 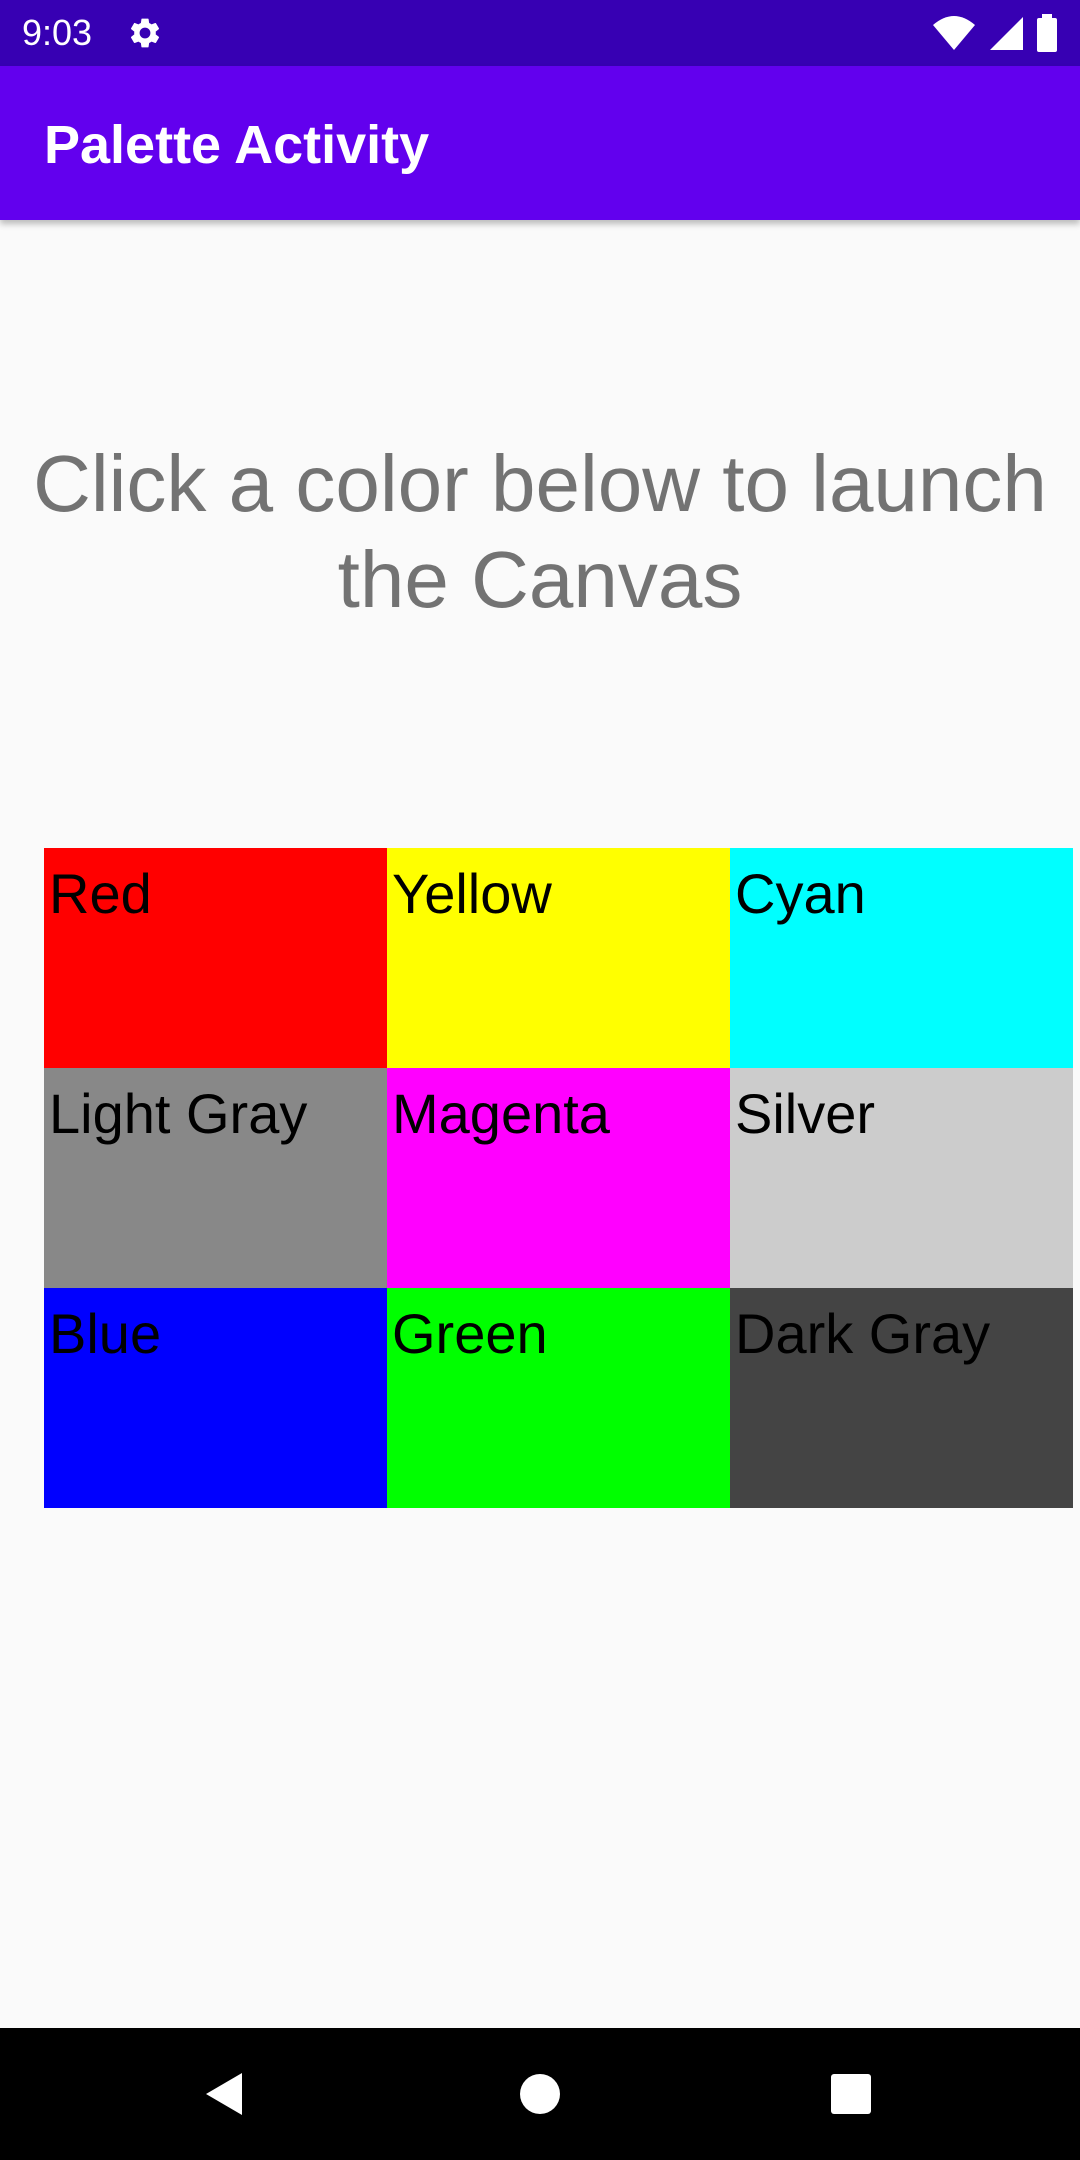 What do you see at coordinates (901, 958) in the screenshot?
I see `color-swatch-cyan: Cyan` at bounding box center [901, 958].